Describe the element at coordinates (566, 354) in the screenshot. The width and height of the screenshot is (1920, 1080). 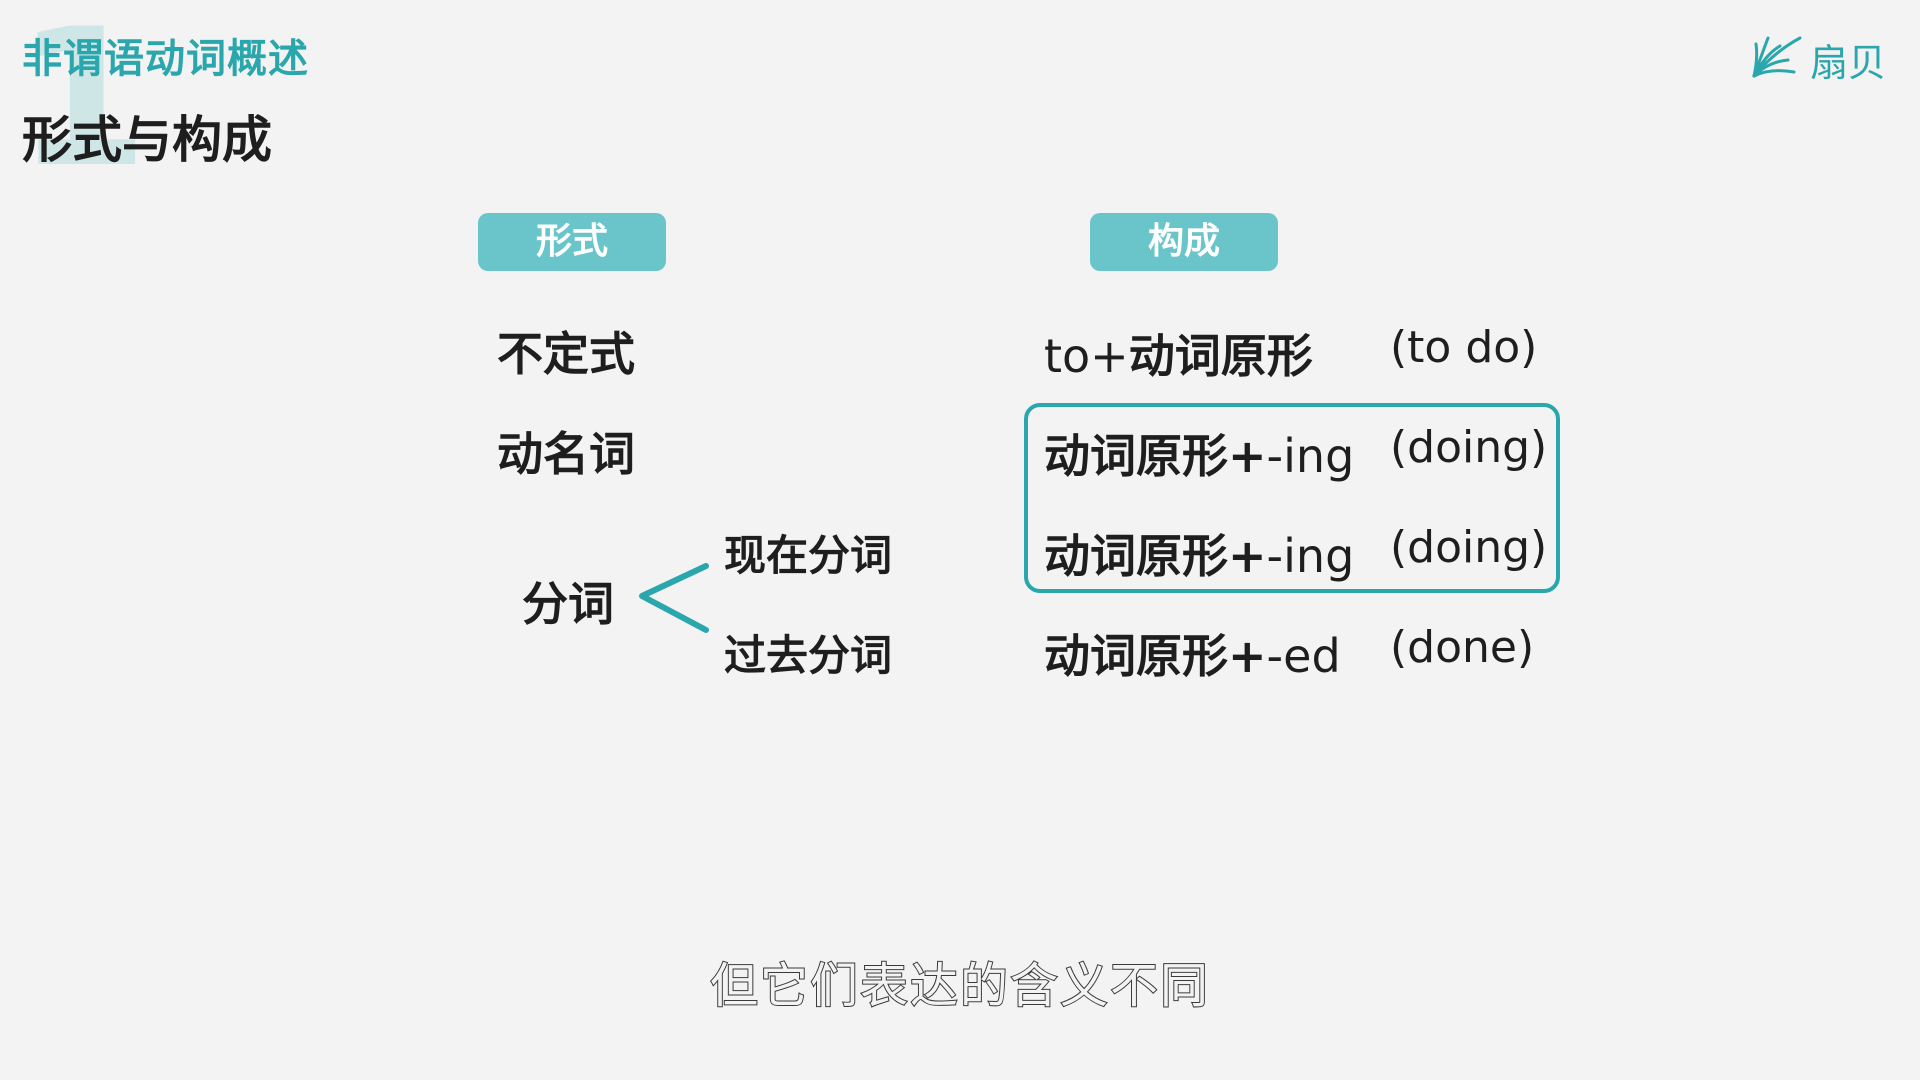
I see `form-infinitive: 不定式` at that location.